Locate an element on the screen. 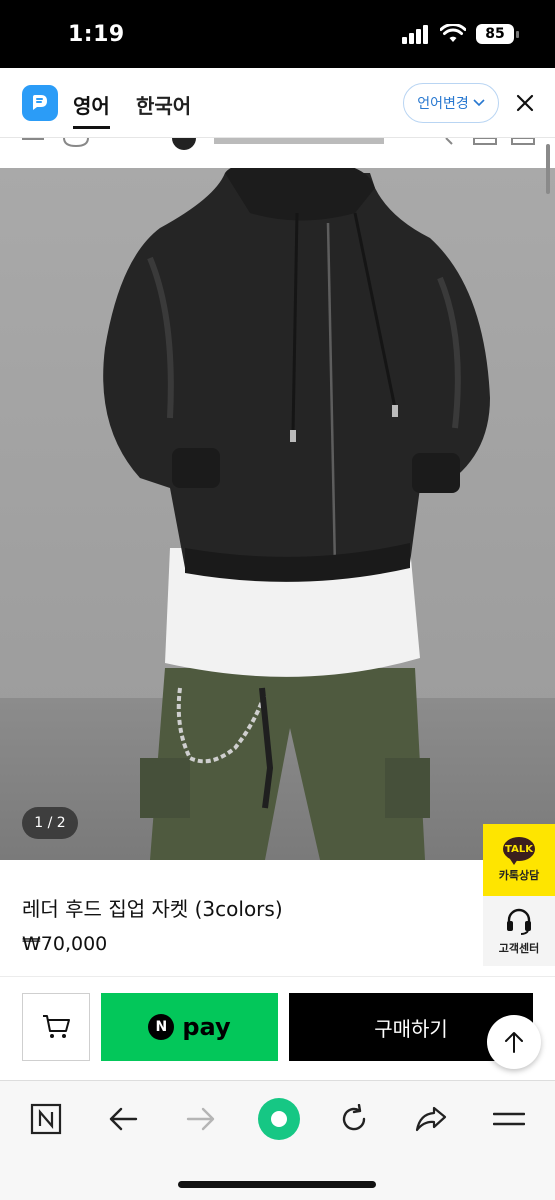  npay-logo-icon: N is located at coordinates (161, 1027).